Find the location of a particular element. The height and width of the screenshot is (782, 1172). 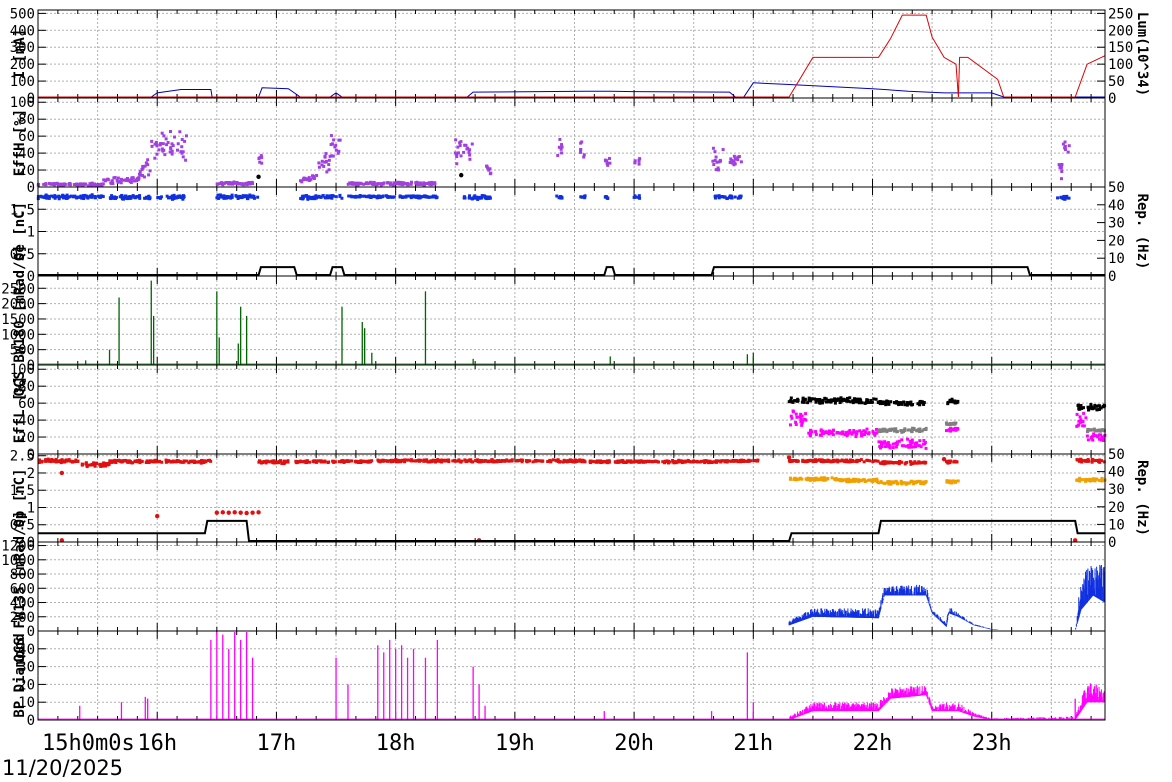

y2-axis-label: Rep. (Hz) is located at coordinates (1142, 498).